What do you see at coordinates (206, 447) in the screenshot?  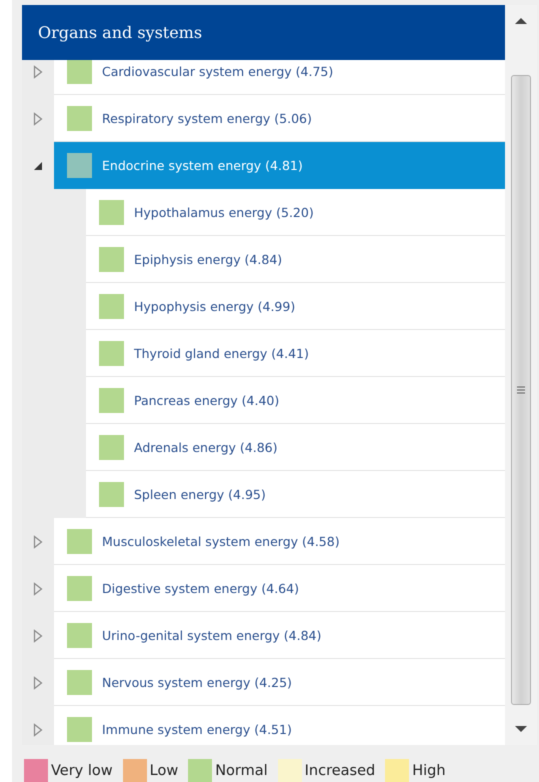 I see `item-label: Adrenals energy (4.86)` at bounding box center [206, 447].